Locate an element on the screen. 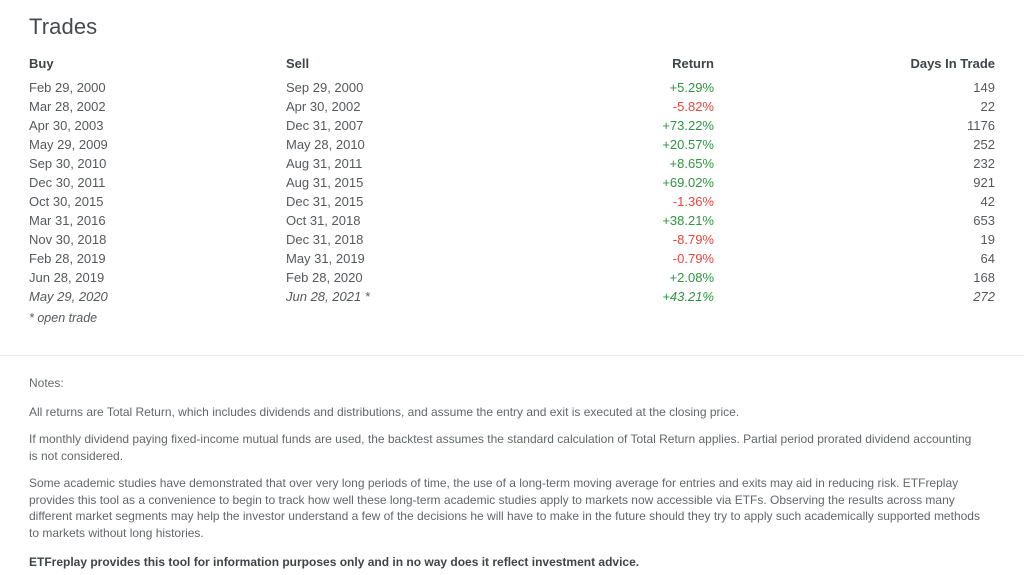 The width and height of the screenshot is (1024, 575). table-row: Feb 28, 2019 May 31, 2019 -0.79% 64 is located at coordinates (512, 258).